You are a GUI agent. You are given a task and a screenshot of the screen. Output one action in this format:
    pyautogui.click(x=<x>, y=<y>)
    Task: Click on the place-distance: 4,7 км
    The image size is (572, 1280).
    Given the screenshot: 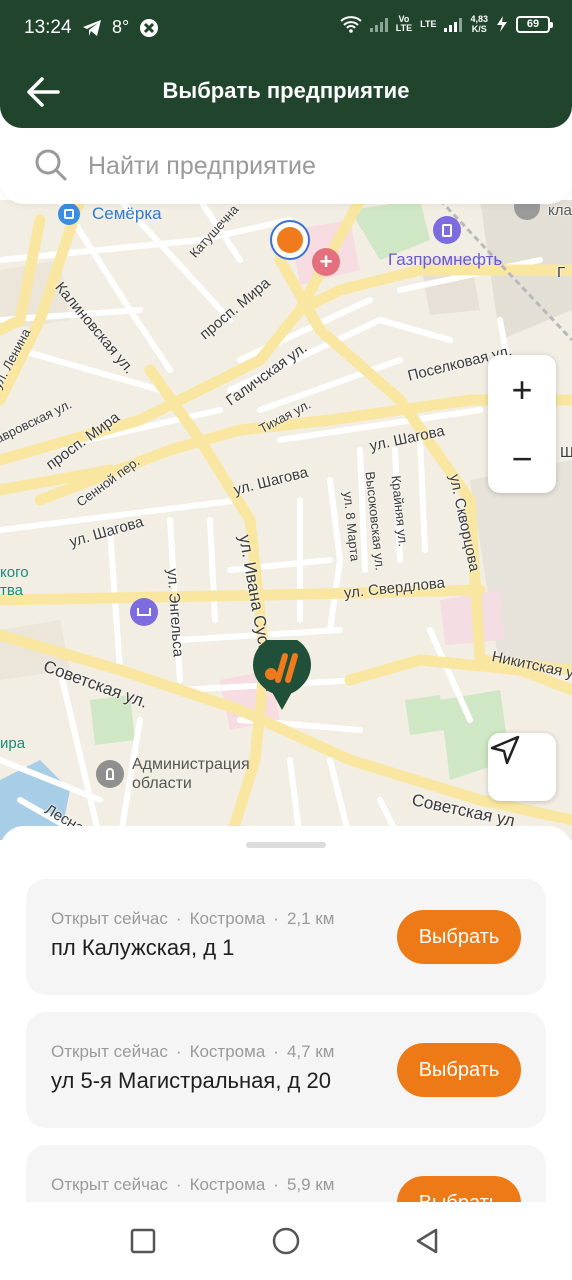 What is the action you would take?
    pyautogui.click(x=310, y=1051)
    